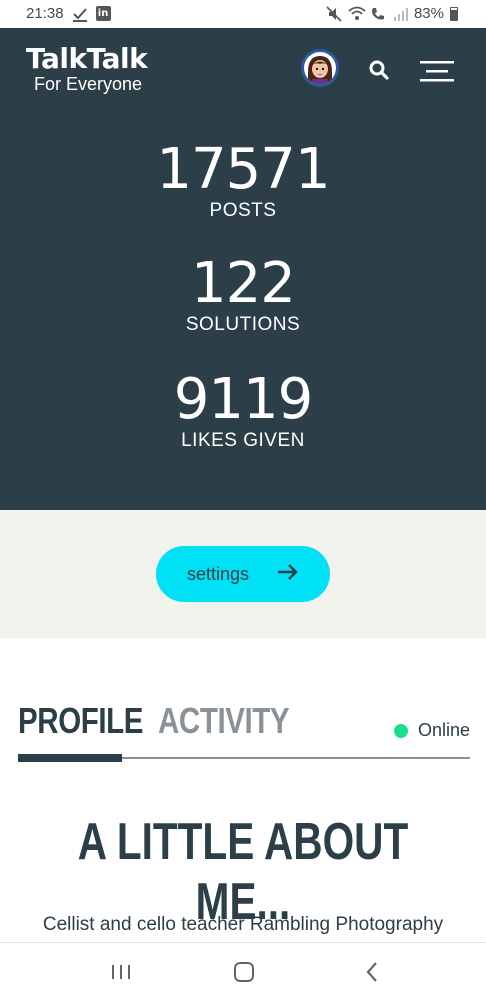 This screenshot has height=999, width=486. Describe the element at coordinates (80, 14) in the screenshot. I see `checkmark-download-icon` at that location.